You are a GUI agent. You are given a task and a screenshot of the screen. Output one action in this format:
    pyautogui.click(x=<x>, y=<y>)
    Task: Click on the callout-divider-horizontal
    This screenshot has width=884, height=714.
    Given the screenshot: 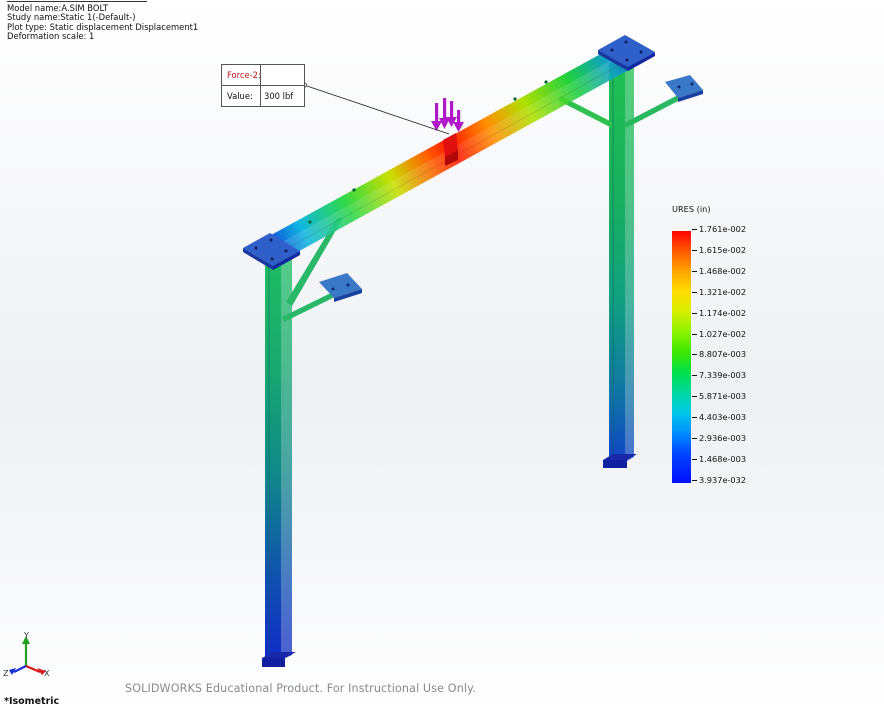 What is the action you would take?
    pyautogui.click(x=263, y=85)
    